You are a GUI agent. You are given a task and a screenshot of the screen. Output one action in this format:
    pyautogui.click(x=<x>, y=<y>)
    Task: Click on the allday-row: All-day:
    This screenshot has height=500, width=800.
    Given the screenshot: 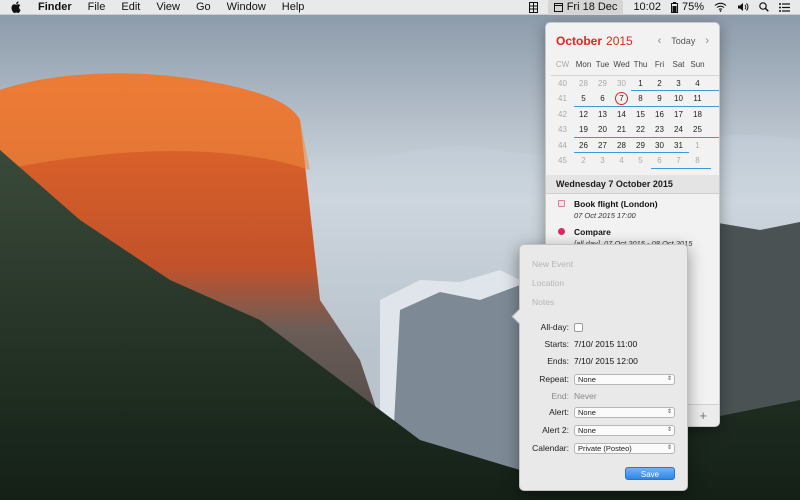 What is the action you would take?
    pyautogui.click(x=603, y=327)
    